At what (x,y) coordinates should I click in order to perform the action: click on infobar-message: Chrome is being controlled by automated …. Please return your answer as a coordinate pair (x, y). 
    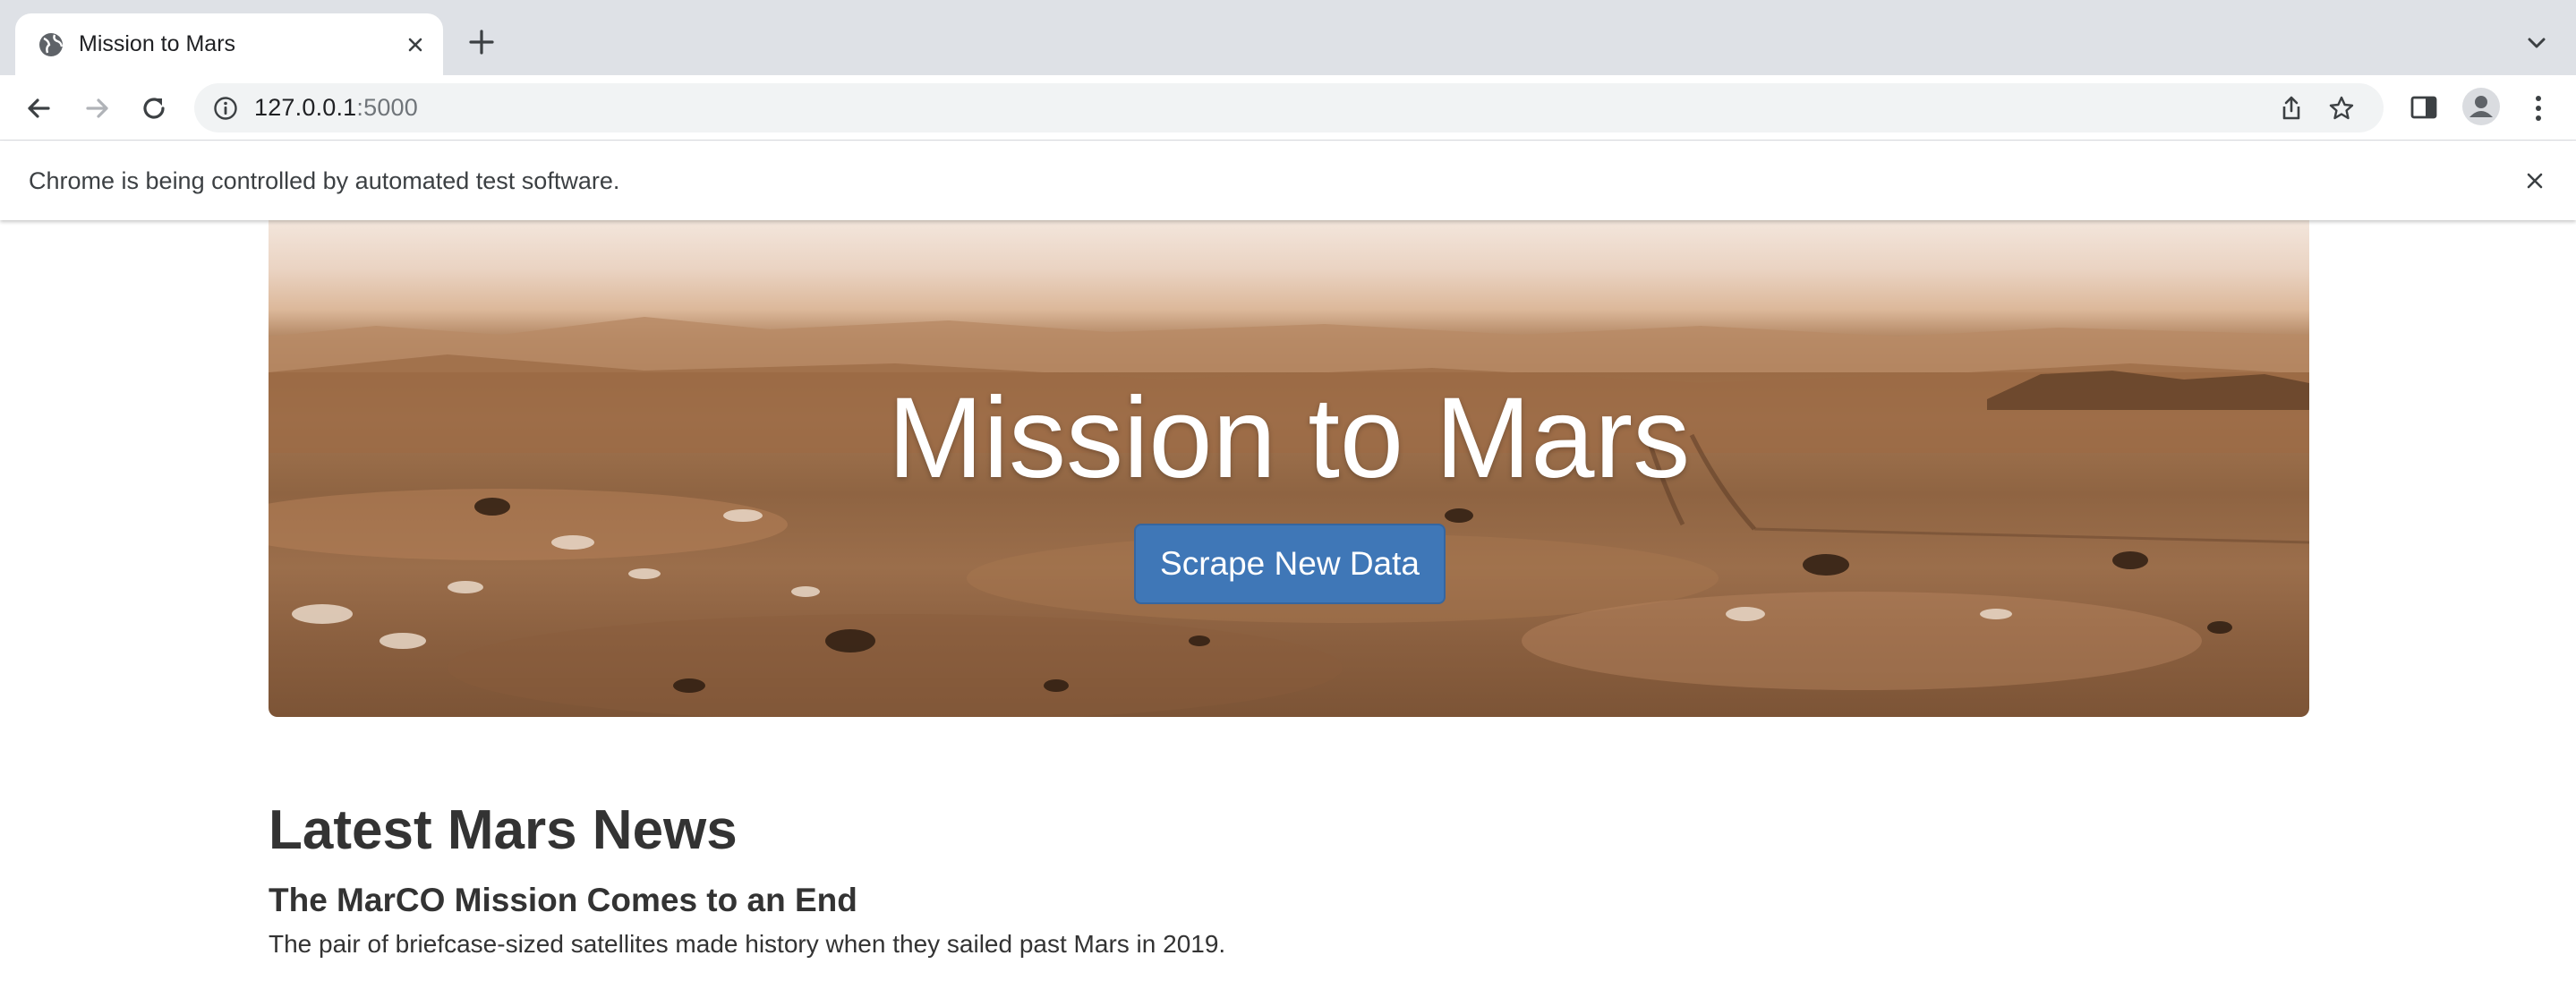
    Looking at the image, I should click on (324, 180).